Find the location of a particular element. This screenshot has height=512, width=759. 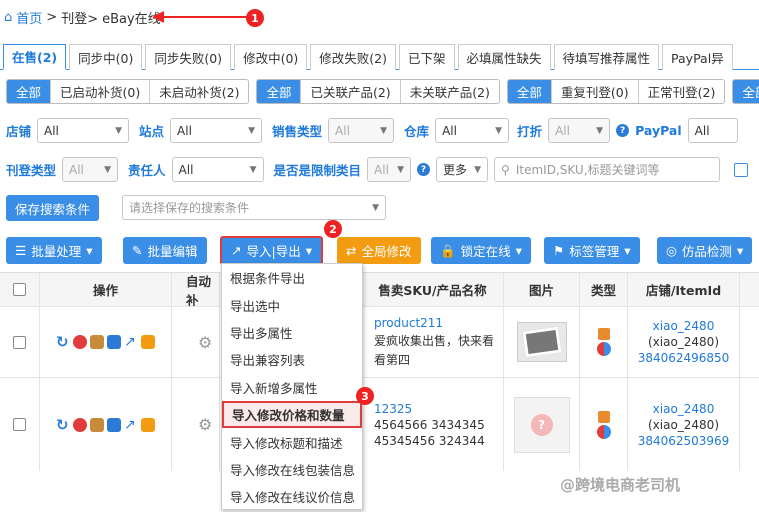

tag-manage-button: ⚑ 标签管理 ▾ is located at coordinates (592, 250).